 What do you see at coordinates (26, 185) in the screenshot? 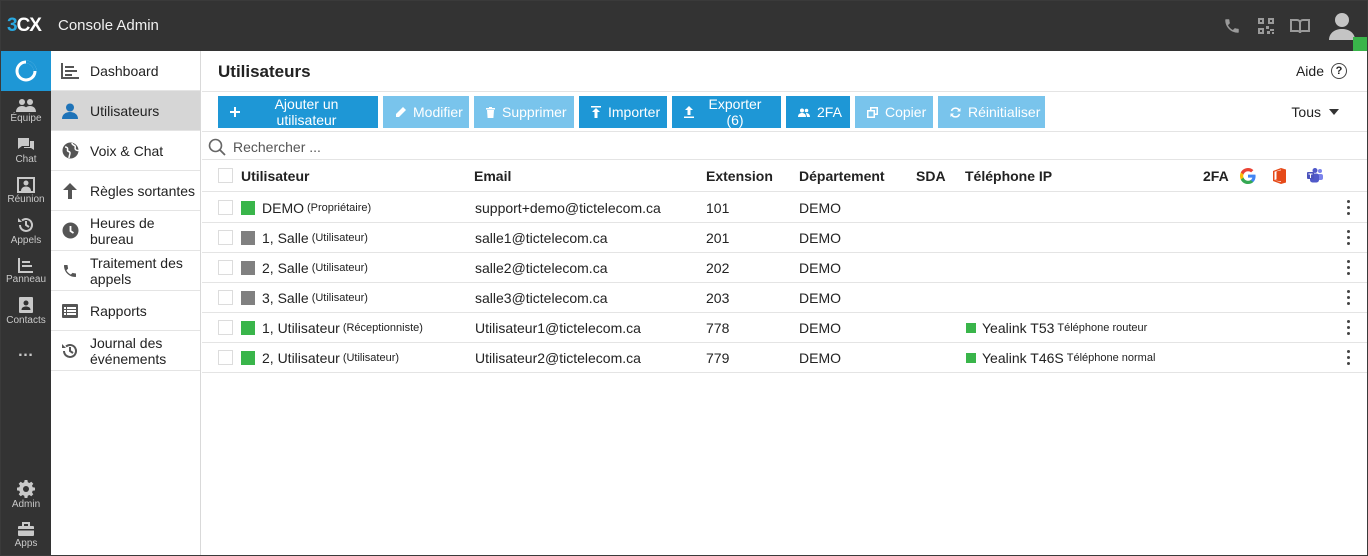
I see `meeting-icon` at bounding box center [26, 185].